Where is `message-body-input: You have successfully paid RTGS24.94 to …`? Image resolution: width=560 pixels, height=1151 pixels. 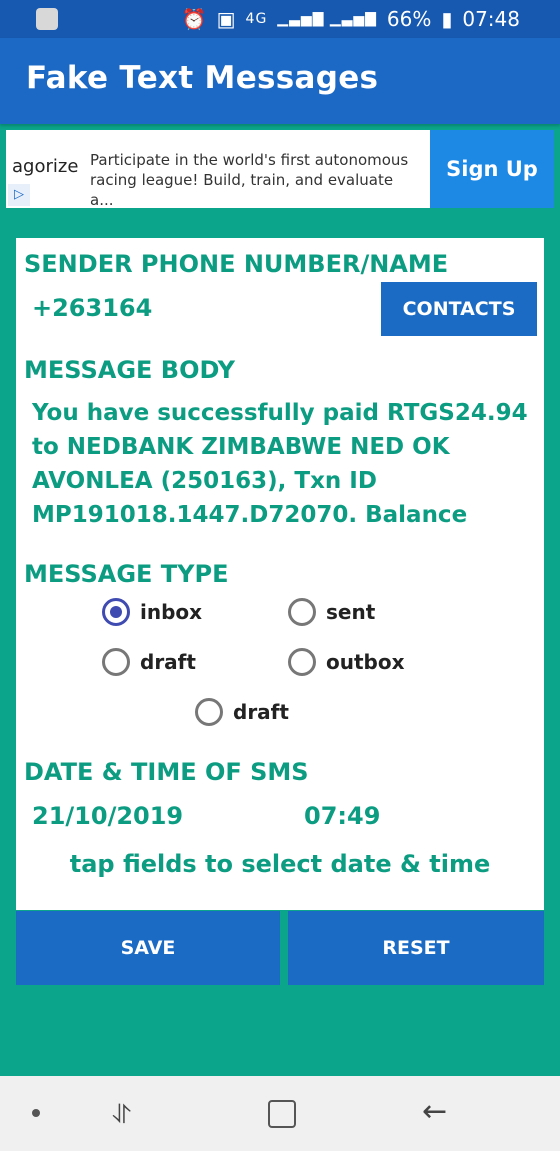
message-body-input: You have successfully paid RTGS24.94 to … is located at coordinates (286, 464).